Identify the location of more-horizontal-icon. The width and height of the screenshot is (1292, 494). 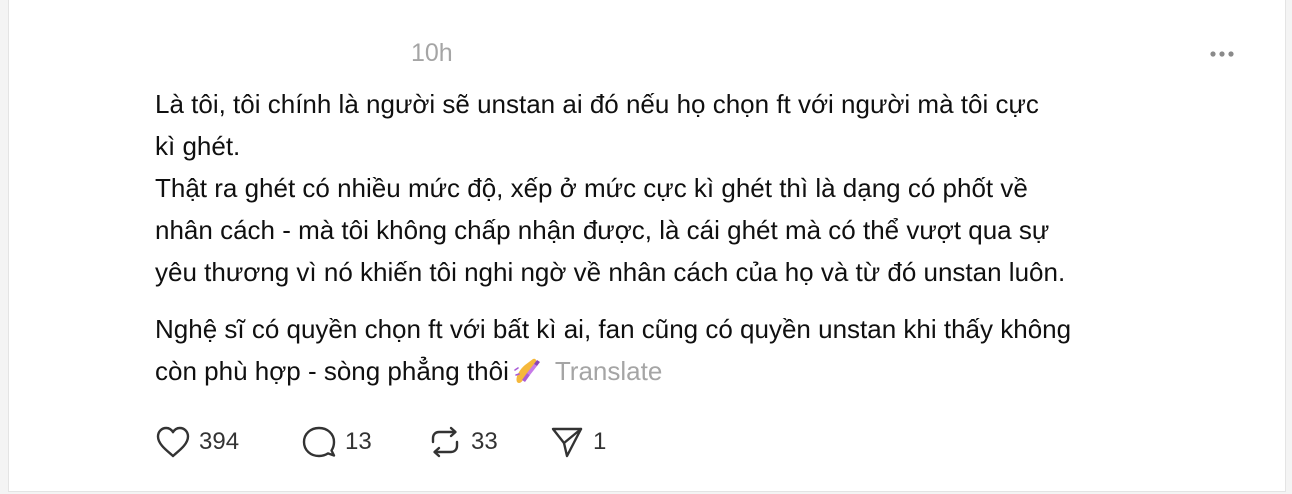
(1222, 54).